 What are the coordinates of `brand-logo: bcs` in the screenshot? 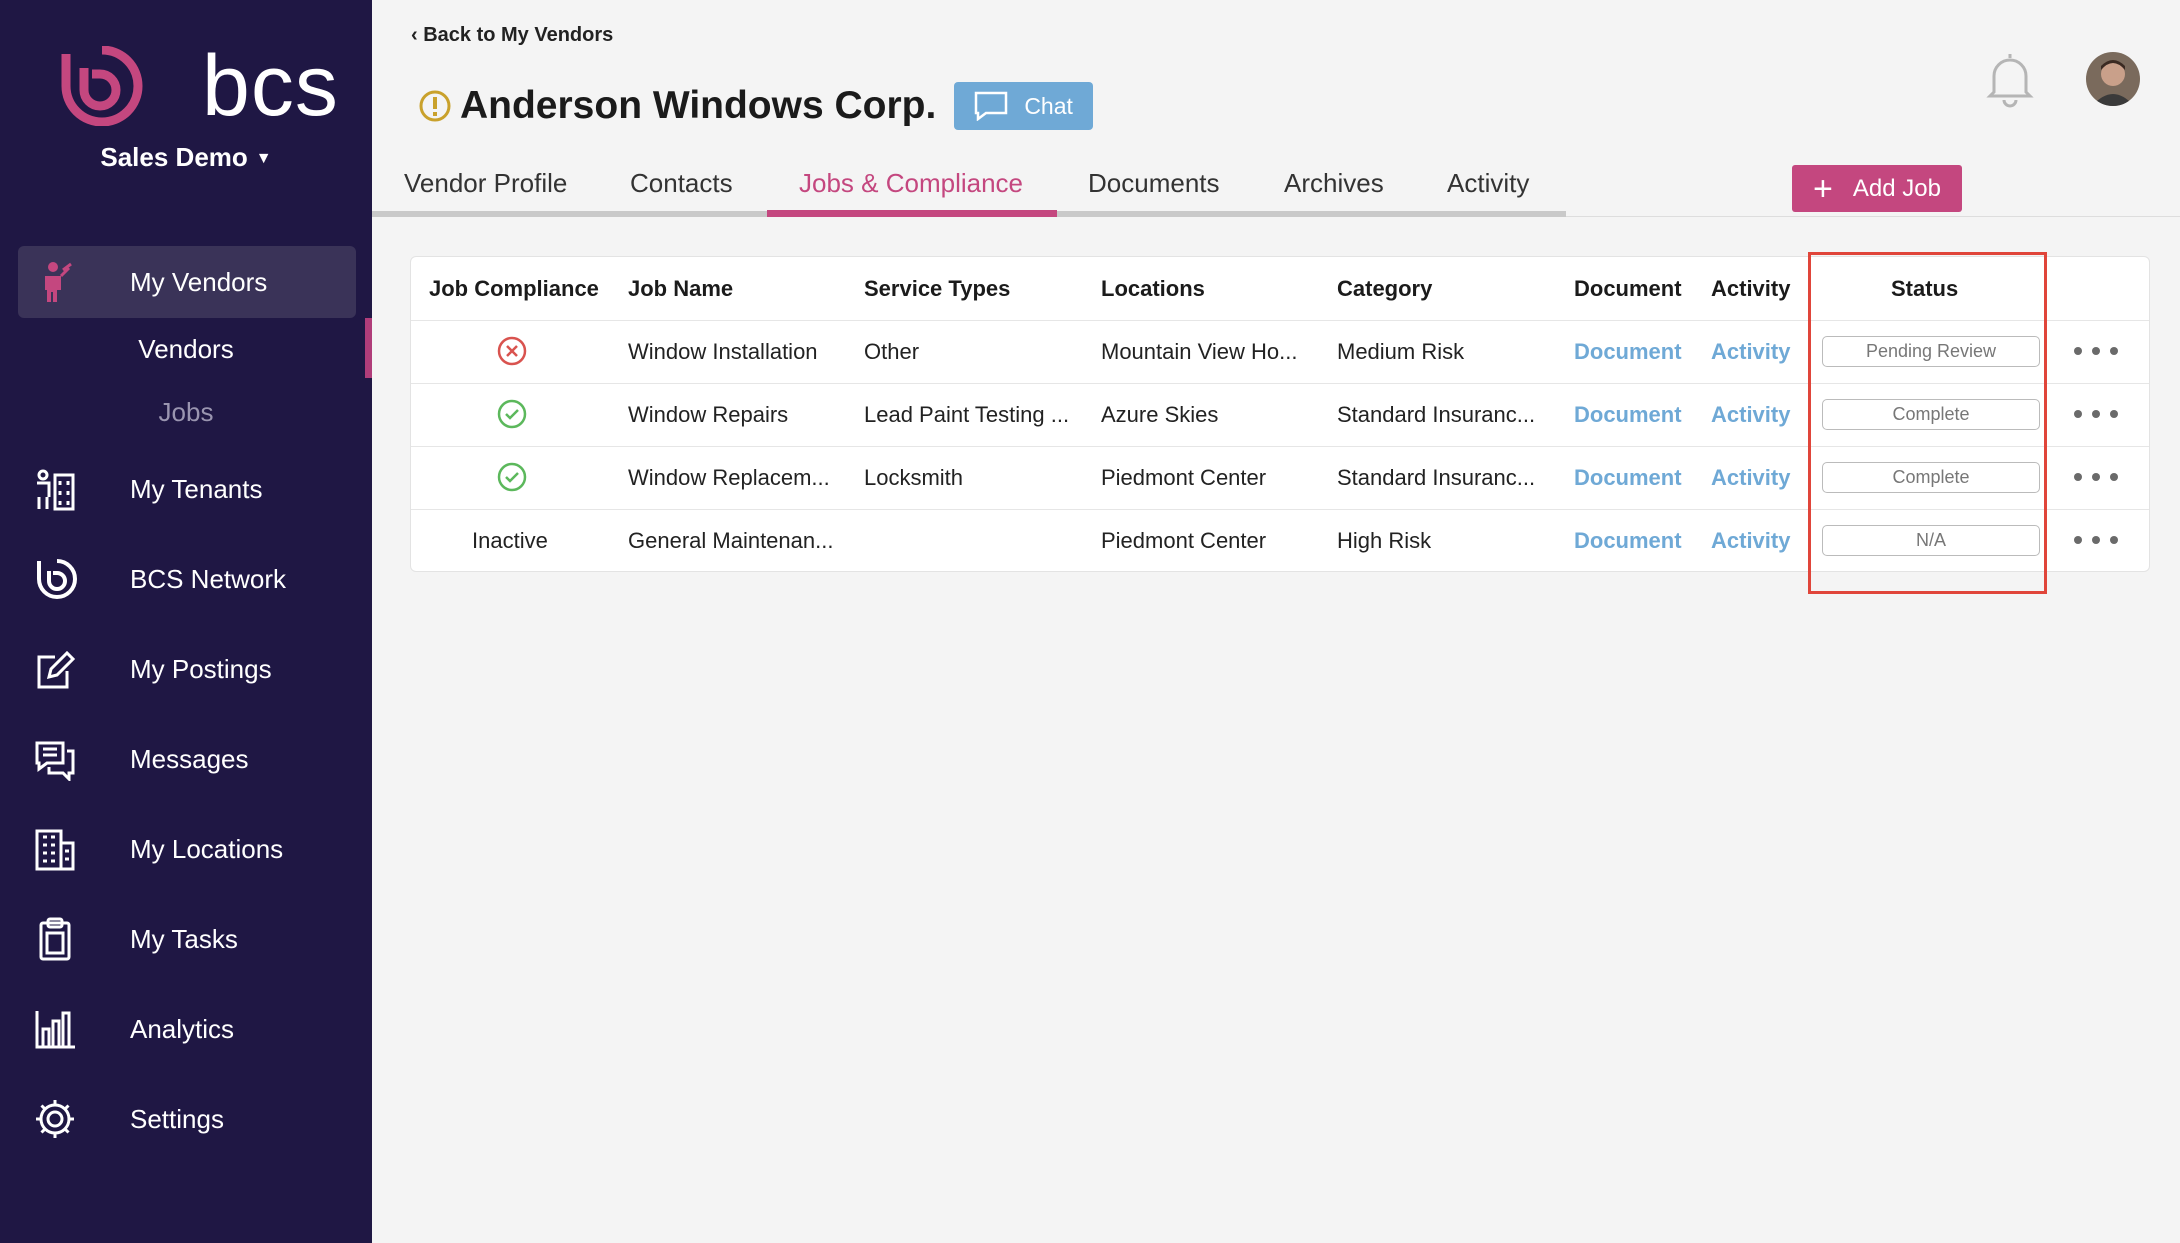 It's located at (198, 86).